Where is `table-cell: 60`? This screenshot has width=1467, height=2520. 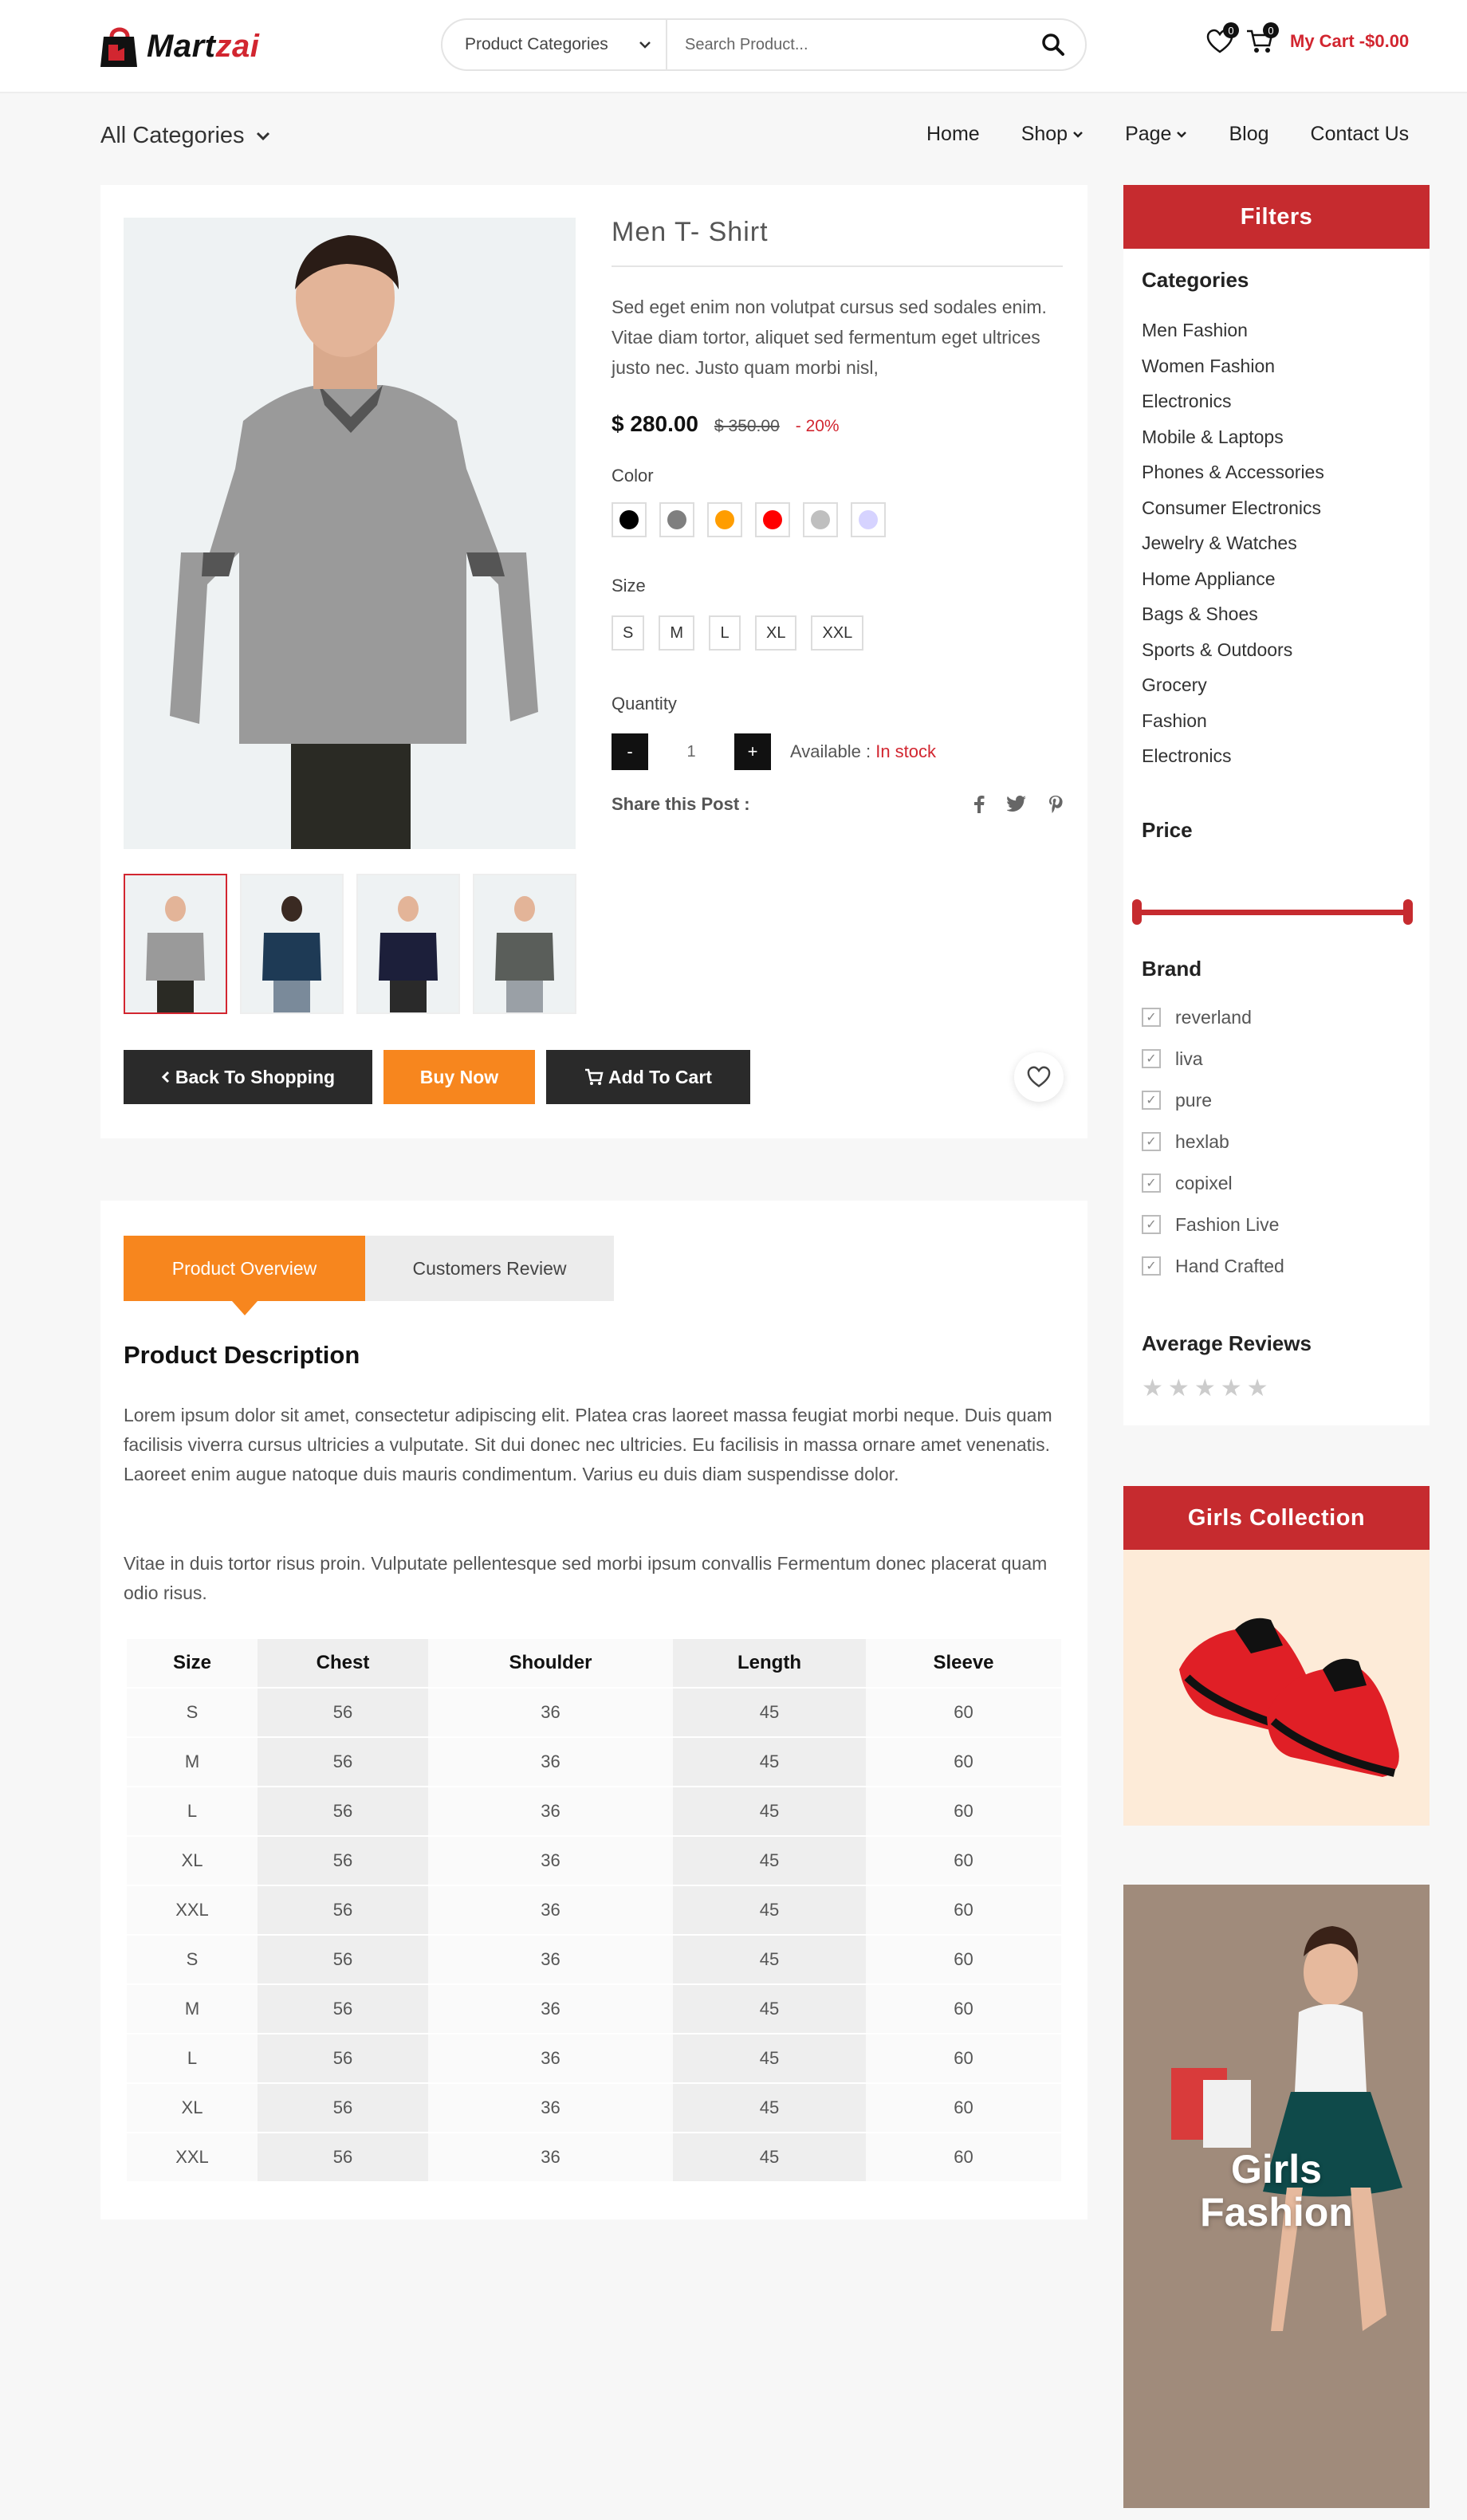
table-cell: 60 is located at coordinates (963, 1910).